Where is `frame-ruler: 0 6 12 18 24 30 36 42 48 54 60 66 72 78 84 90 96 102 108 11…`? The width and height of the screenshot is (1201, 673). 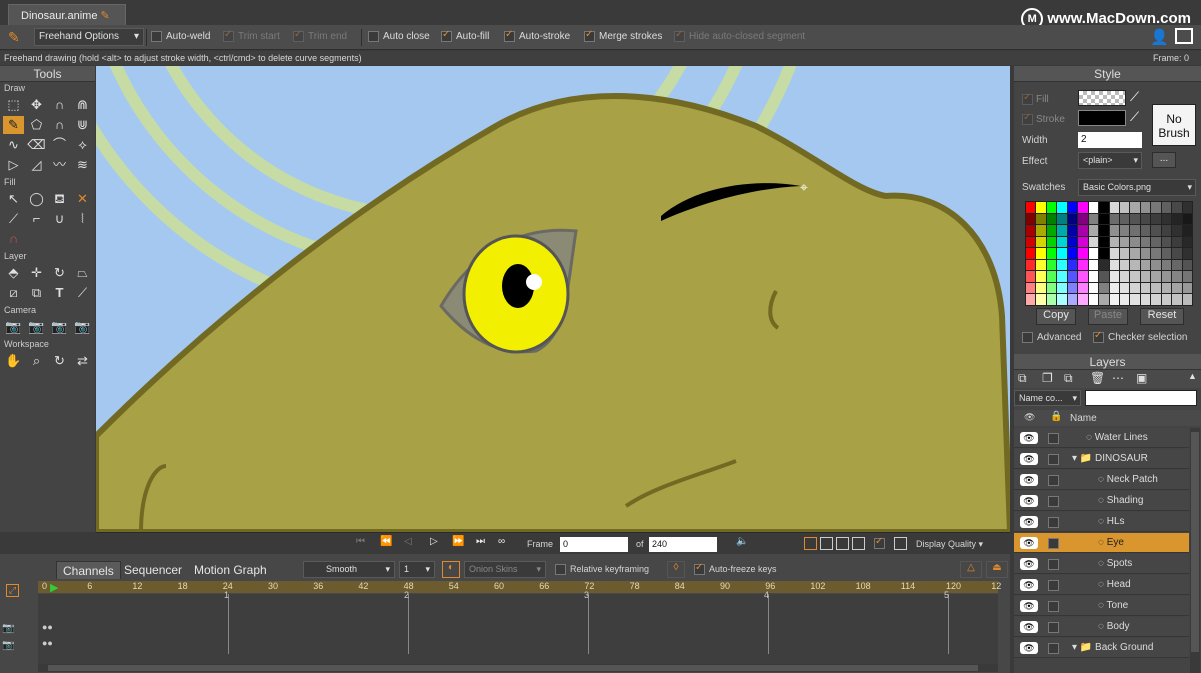
frame-ruler: 0 6 12 18 24 30 36 42 48 54 60 66 72 78 84 90 96 102 108 11… is located at coordinates (519, 587).